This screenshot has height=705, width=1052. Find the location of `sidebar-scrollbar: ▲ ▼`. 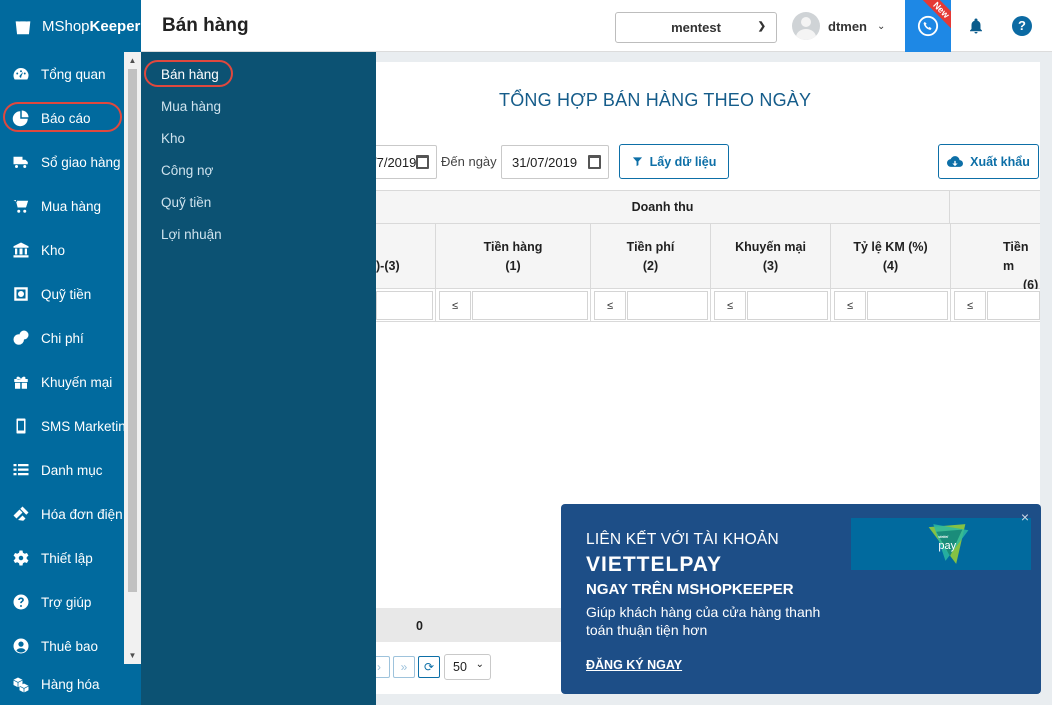

sidebar-scrollbar: ▲ ▼ is located at coordinates (132, 358).